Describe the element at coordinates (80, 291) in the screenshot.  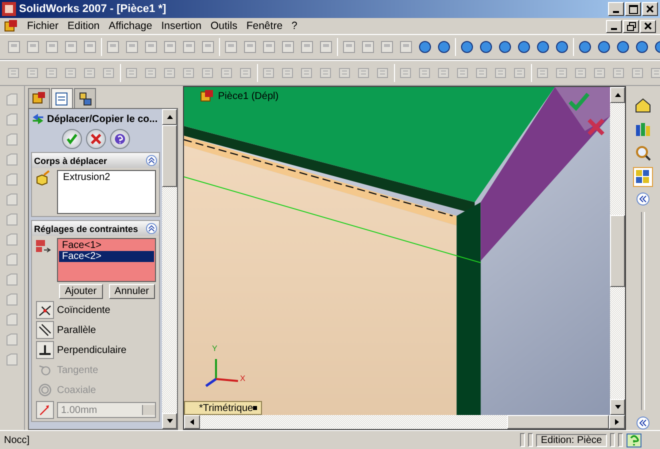
I see `panel-button: Ajouter` at that location.